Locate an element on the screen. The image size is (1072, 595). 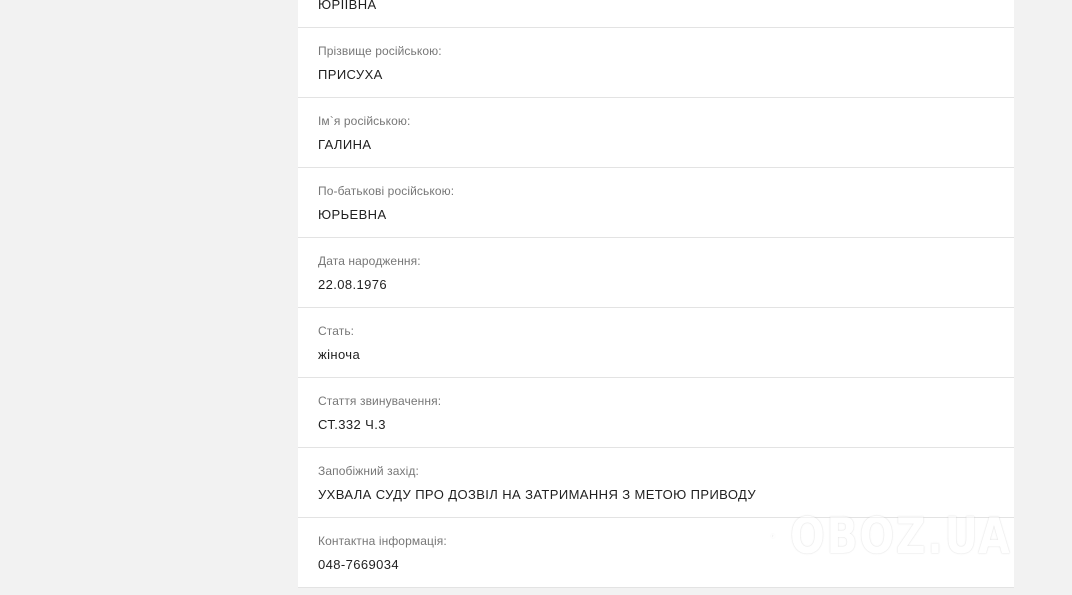
field-row-patronymic-russian: По-батькові російською: ЮРЬЕВНА is located at coordinates (656, 203).